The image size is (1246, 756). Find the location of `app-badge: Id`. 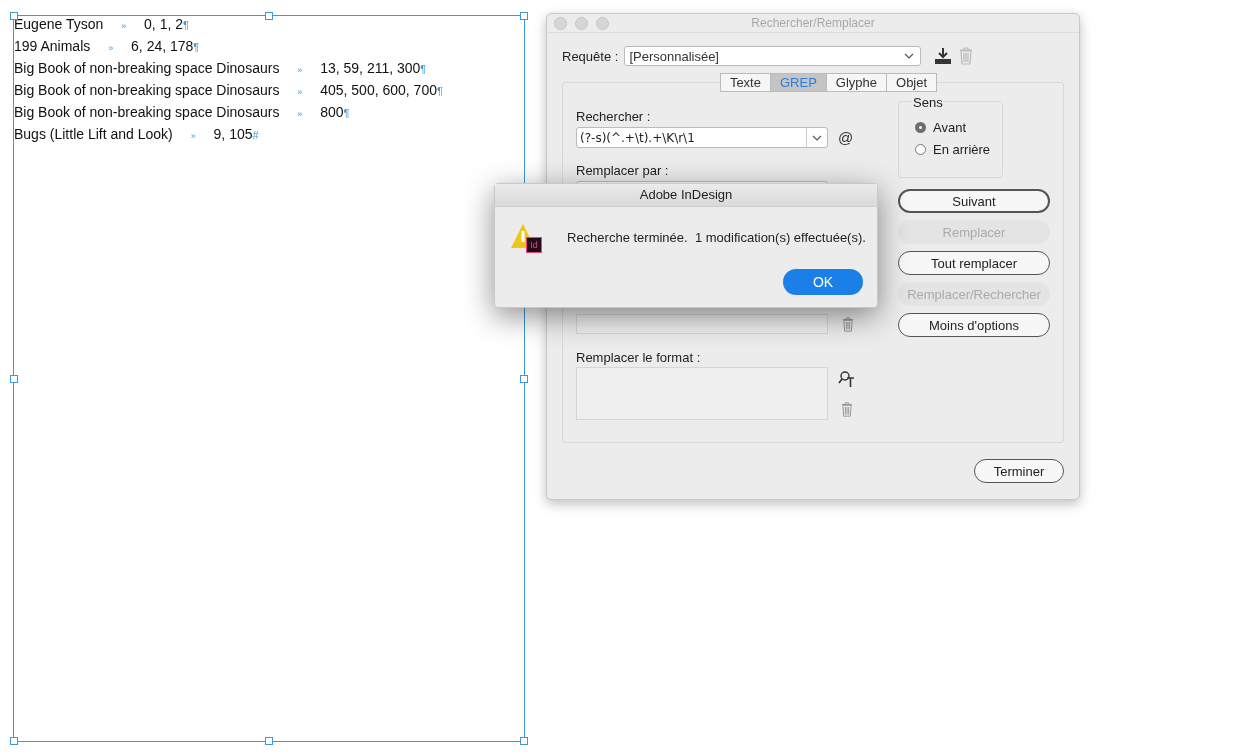

app-badge: Id is located at coordinates (534, 245).